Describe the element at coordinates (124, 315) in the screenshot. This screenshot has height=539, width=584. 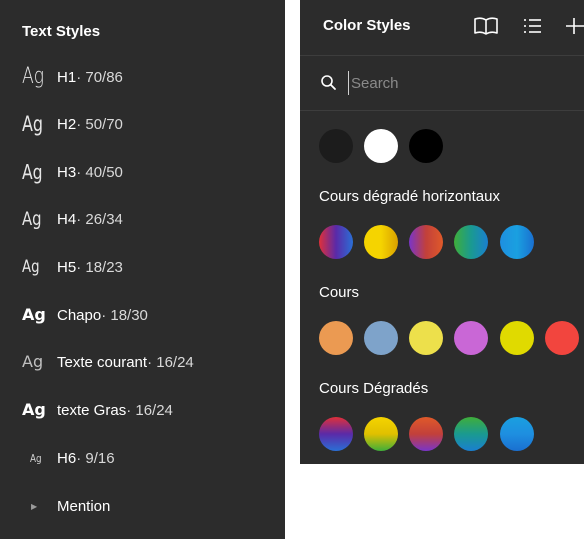
I see `text-style-size: · 18/30` at that location.